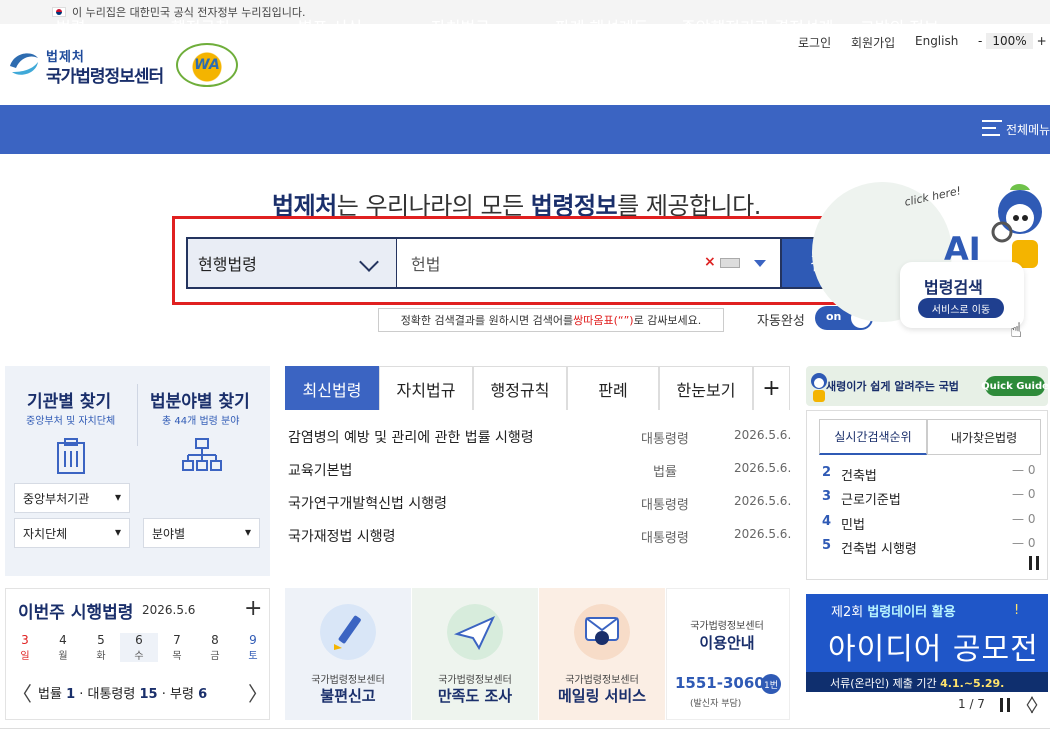 The image size is (1050, 738). What do you see at coordinates (330, 26) in the screenshot?
I see `nav-item-forms: 별표·서식` at bounding box center [330, 26].